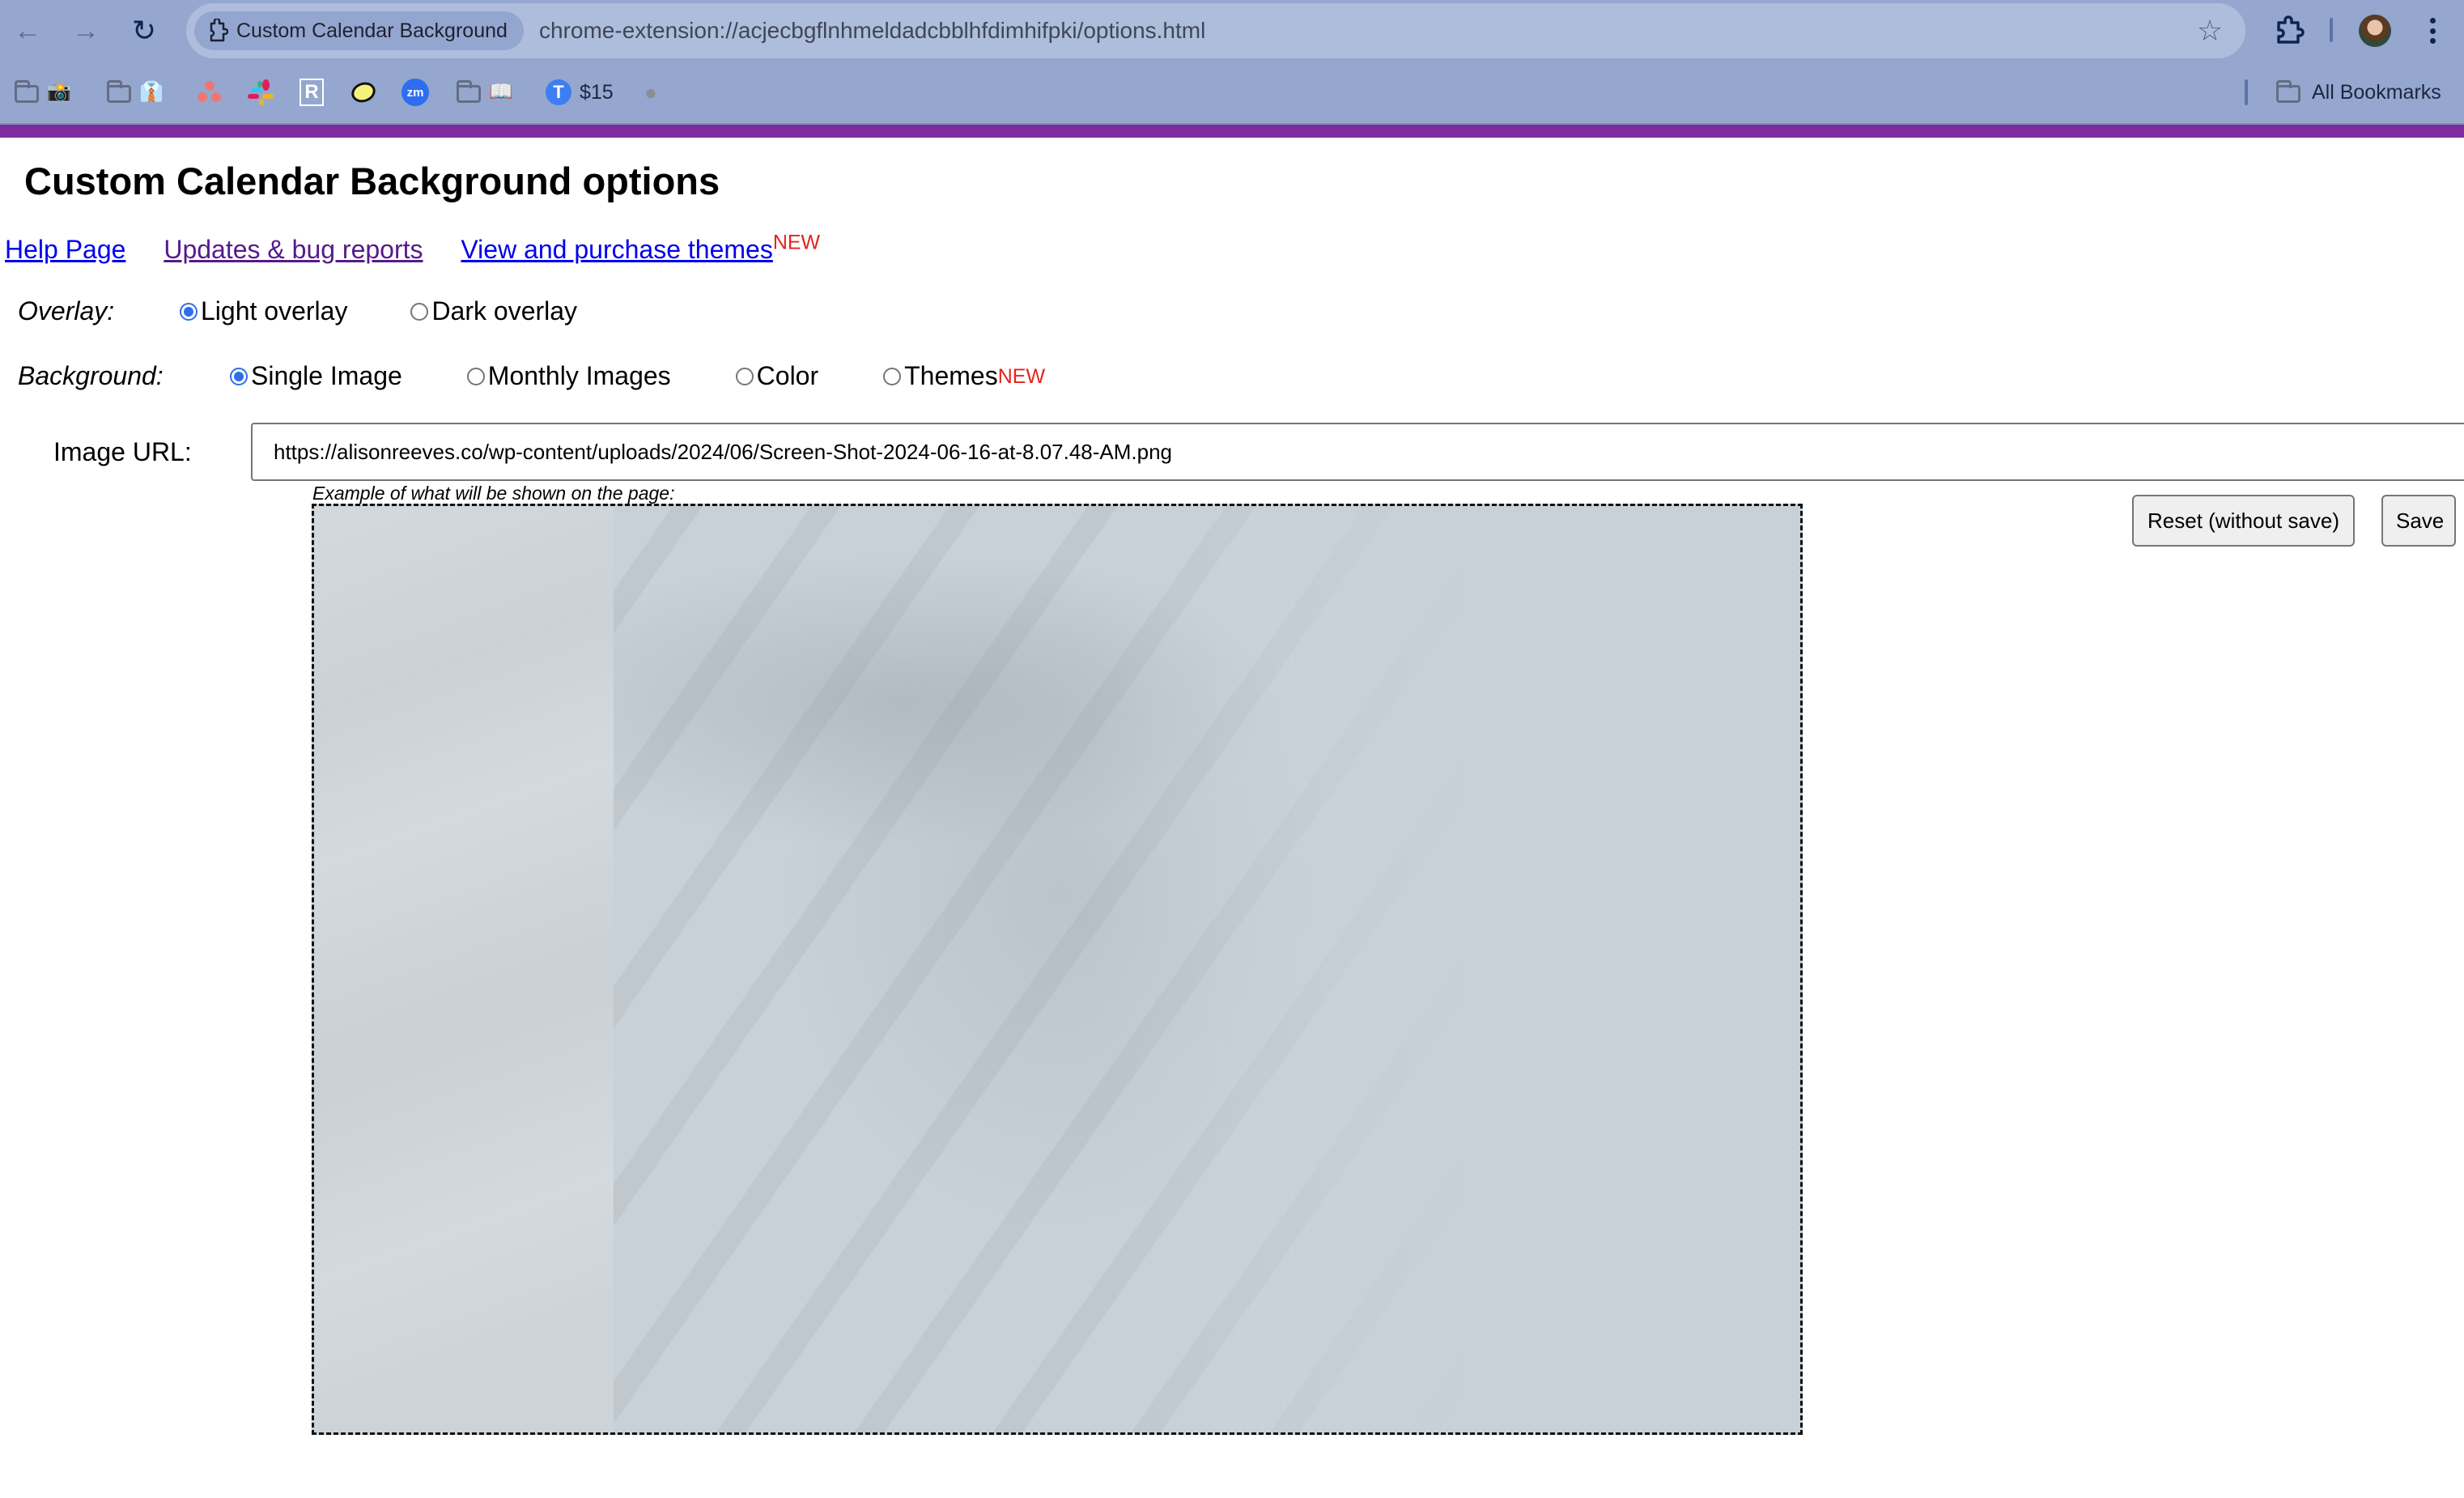 This screenshot has height=1498, width=2464. Describe the element at coordinates (617, 249) in the screenshot. I see `view-purchase-themes-link: View and purchase themes` at that location.